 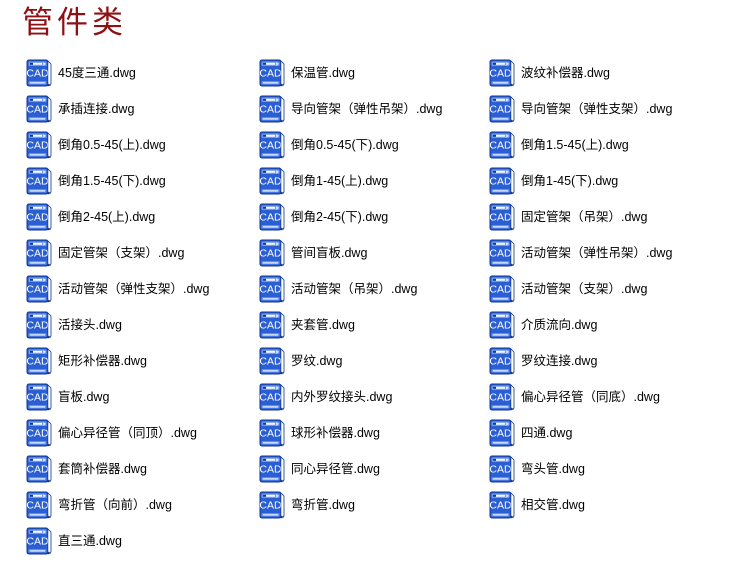 What do you see at coordinates (115, 433) in the screenshot?
I see `file-item: CAD 偏心异径管（同顶）.dwg` at bounding box center [115, 433].